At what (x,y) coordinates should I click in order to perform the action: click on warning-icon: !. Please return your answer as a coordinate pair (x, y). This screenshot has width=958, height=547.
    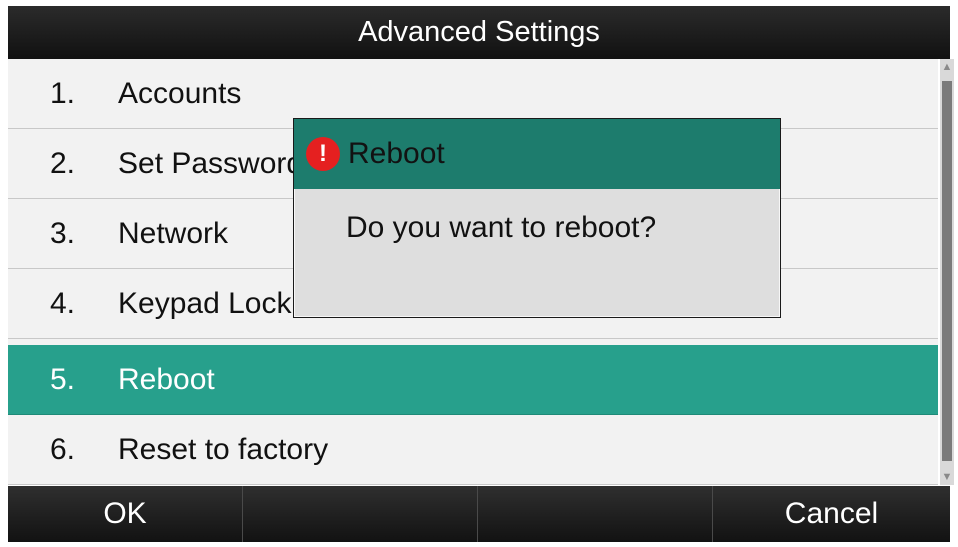
    Looking at the image, I should click on (323, 154).